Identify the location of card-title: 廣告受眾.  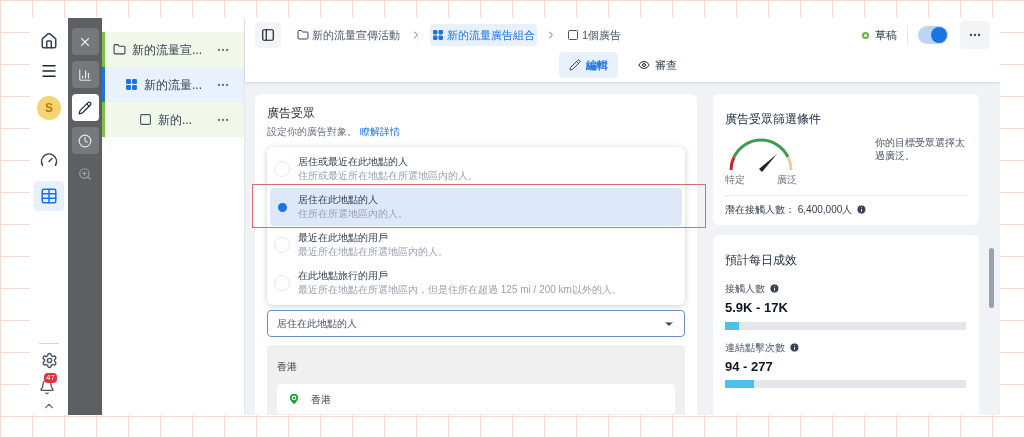
(291, 113).